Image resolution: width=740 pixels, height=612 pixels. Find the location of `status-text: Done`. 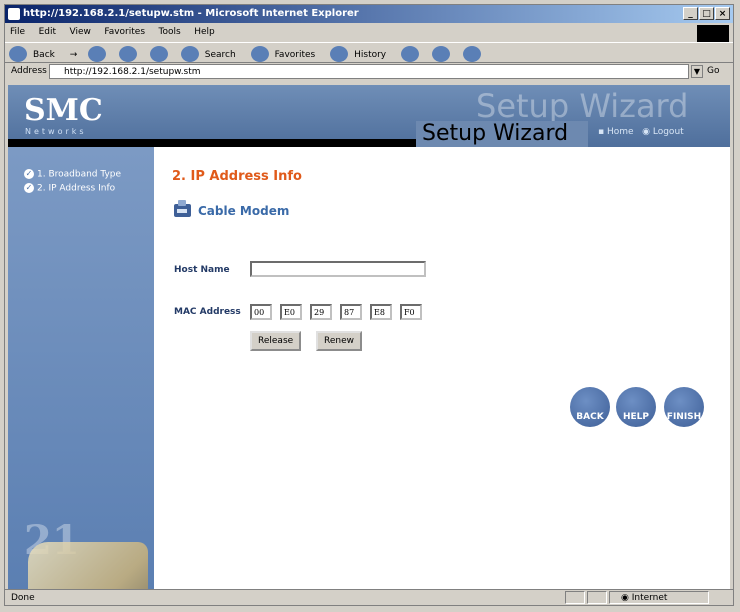

status-text: Done is located at coordinates (23, 598).